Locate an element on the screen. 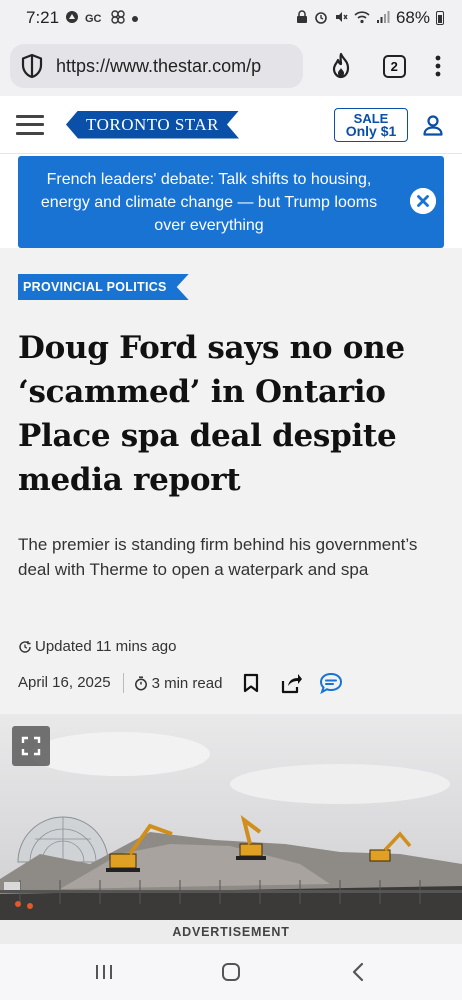 The height and width of the screenshot is (1000, 462). sale-button: SALE Only $1 is located at coordinates (371, 124).